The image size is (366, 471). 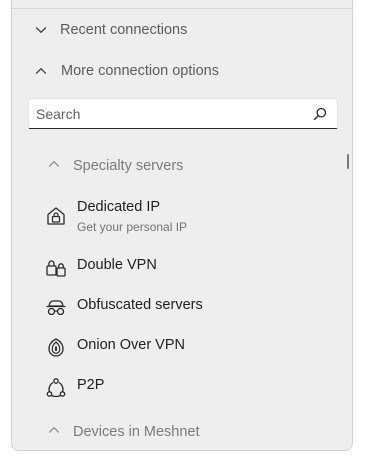 What do you see at coordinates (171, 114) in the screenshot?
I see `search-input` at bounding box center [171, 114].